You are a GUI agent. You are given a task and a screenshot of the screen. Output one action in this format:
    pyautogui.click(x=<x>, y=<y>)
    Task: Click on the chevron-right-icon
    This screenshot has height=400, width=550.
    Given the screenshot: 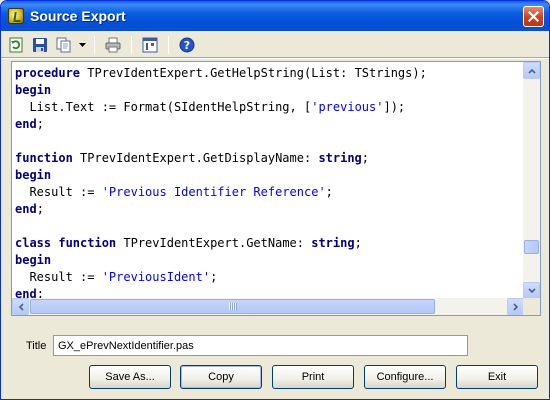 What is the action you would take?
    pyautogui.click(x=515, y=306)
    